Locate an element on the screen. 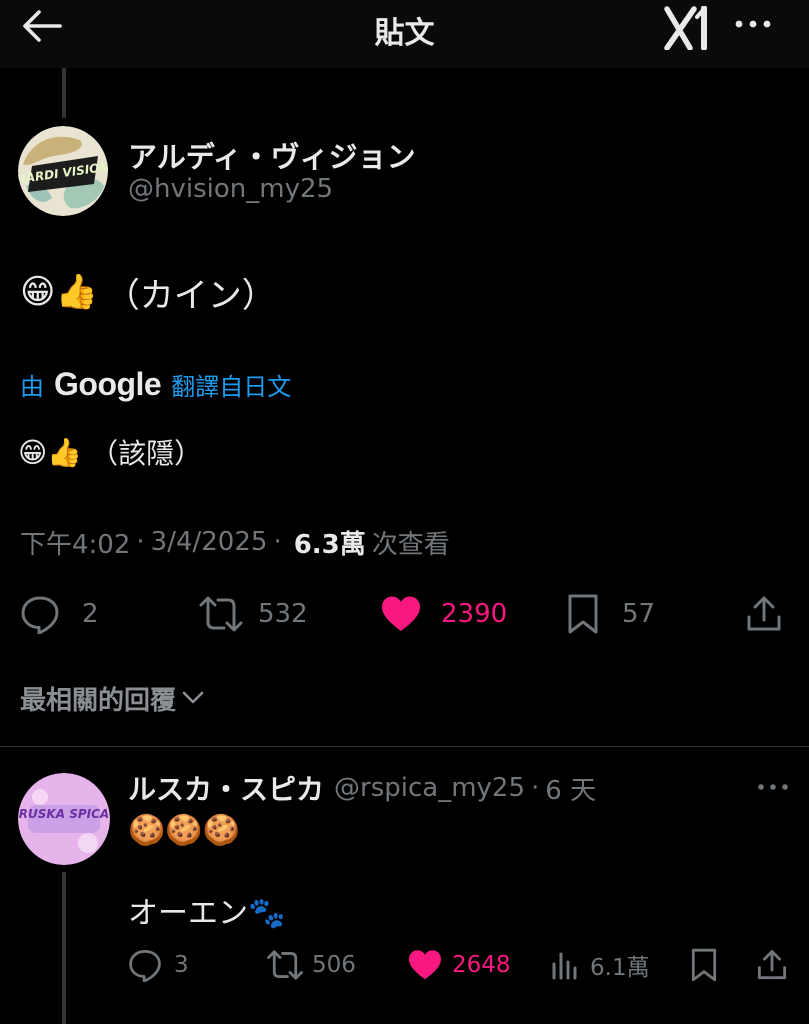  reply-share-action is located at coordinates (772, 965).